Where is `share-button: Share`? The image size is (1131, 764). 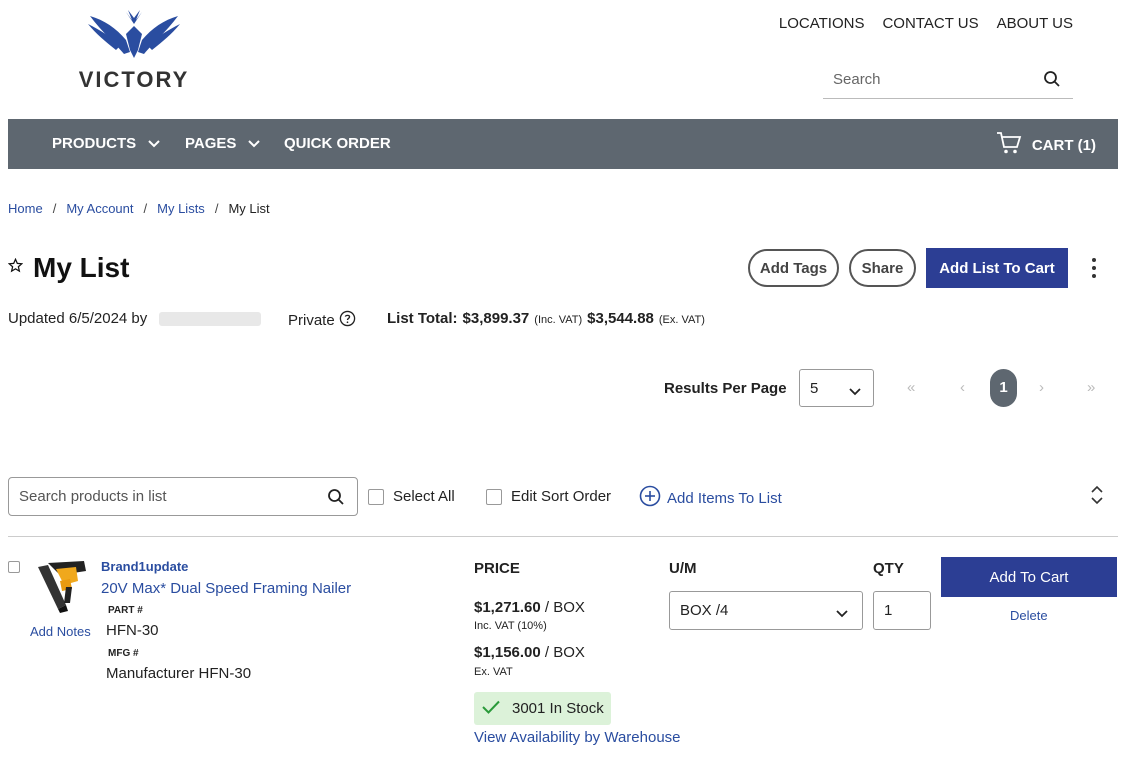
share-button: Share is located at coordinates (882, 268).